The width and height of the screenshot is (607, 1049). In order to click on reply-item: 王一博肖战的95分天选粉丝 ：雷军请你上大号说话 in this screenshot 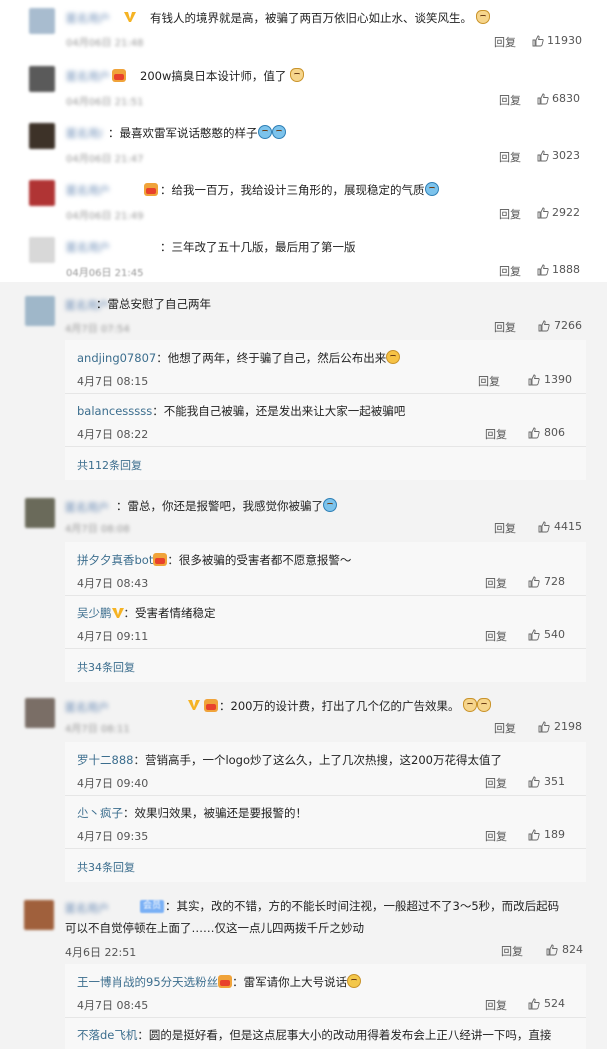, I will do `click(219, 982)`.